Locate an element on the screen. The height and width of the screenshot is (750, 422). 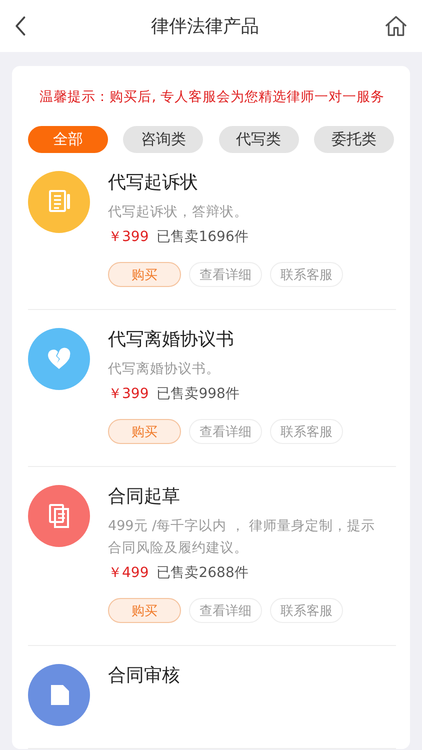
product-title: 代写起诉状 is located at coordinates (153, 183).